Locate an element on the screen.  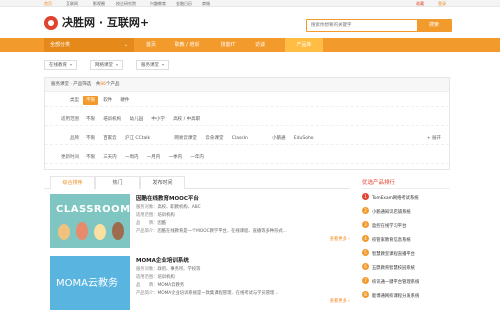
dropdown-online-edu: 在线教育 ▾ is located at coordinates (61, 65).